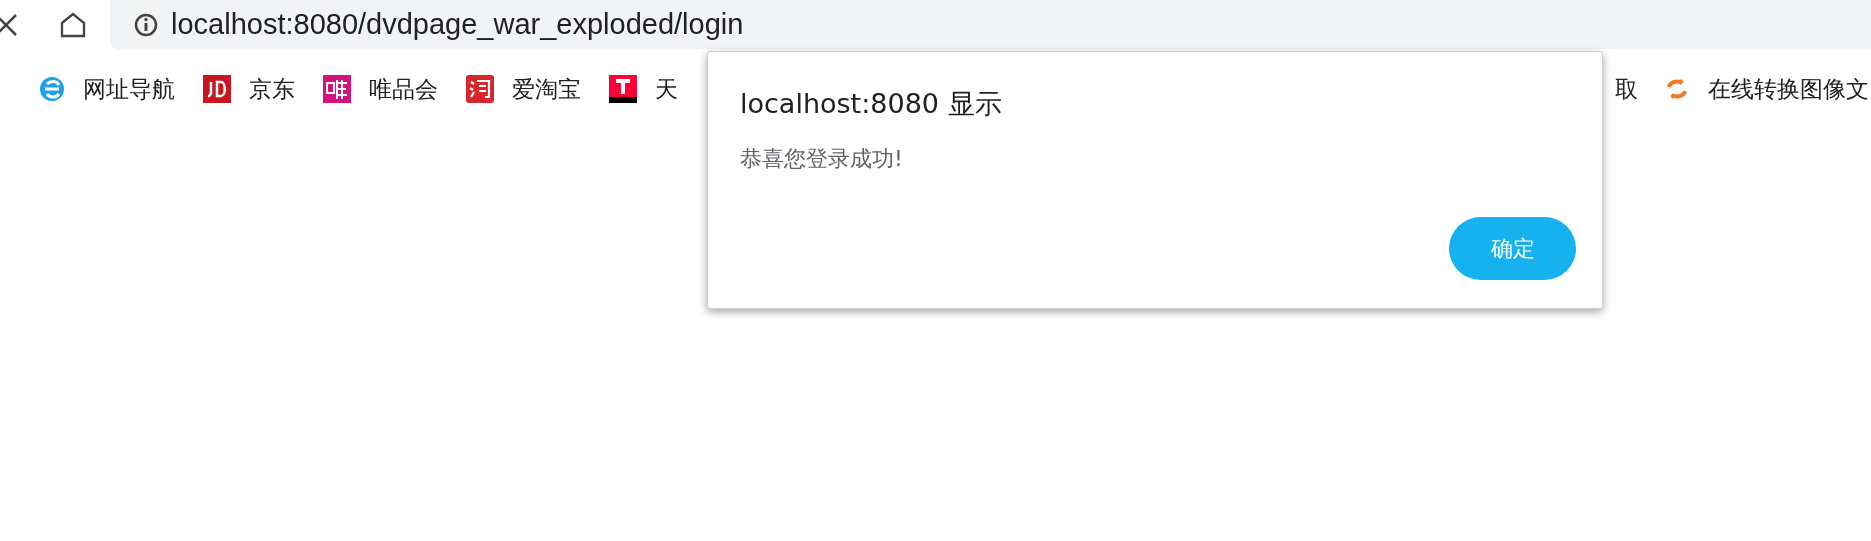 The width and height of the screenshot is (1871, 541). What do you see at coordinates (146, 24) in the screenshot?
I see `info-icon` at bounding box center [146, 24].